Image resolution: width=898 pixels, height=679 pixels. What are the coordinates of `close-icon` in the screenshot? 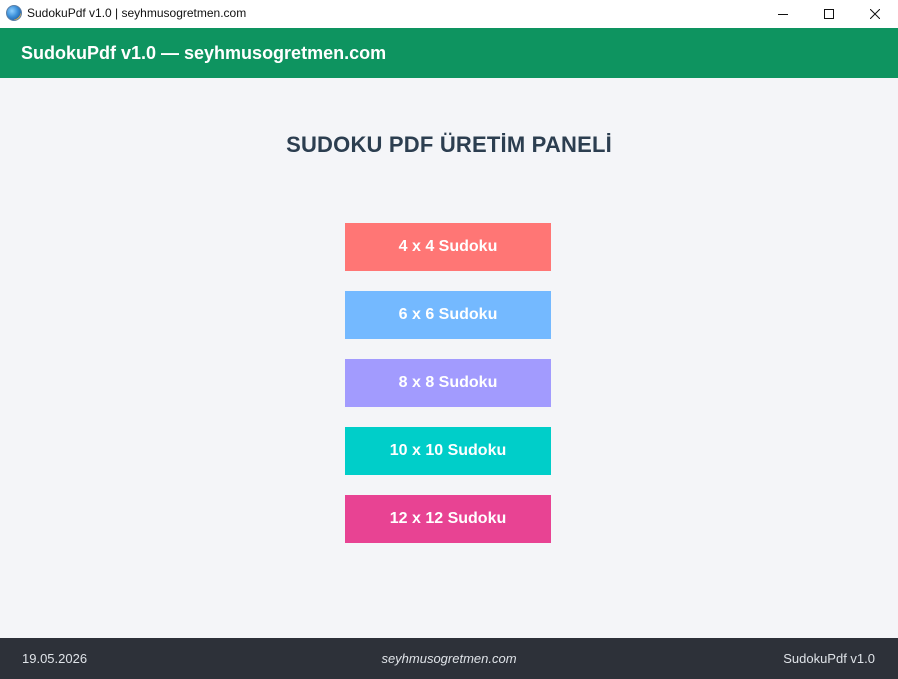 It's located at (875, 14).